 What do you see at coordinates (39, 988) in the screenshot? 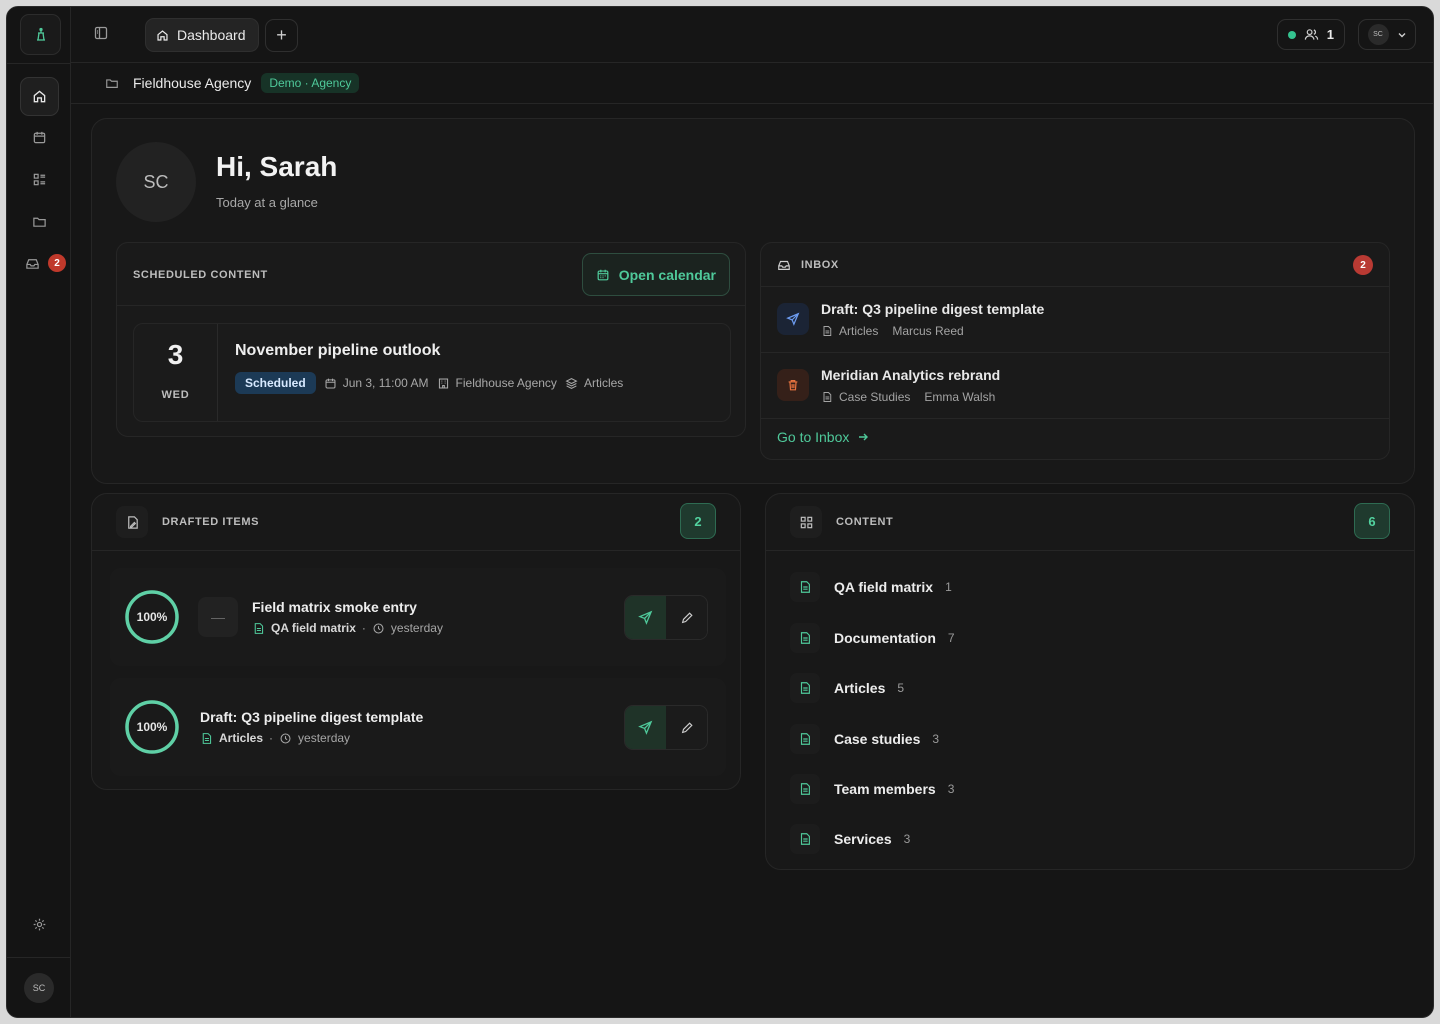
I see `user-avatar: SC` at bounding box center [39, 988].